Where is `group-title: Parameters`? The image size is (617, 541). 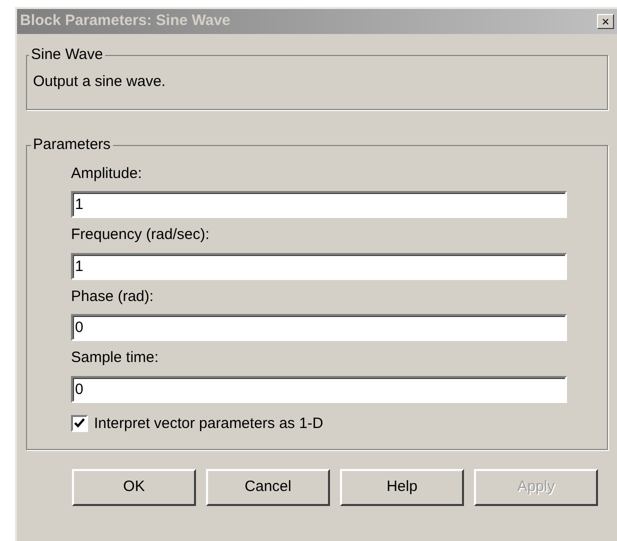
group-title: Parameters is located at coordinates (72, 145).